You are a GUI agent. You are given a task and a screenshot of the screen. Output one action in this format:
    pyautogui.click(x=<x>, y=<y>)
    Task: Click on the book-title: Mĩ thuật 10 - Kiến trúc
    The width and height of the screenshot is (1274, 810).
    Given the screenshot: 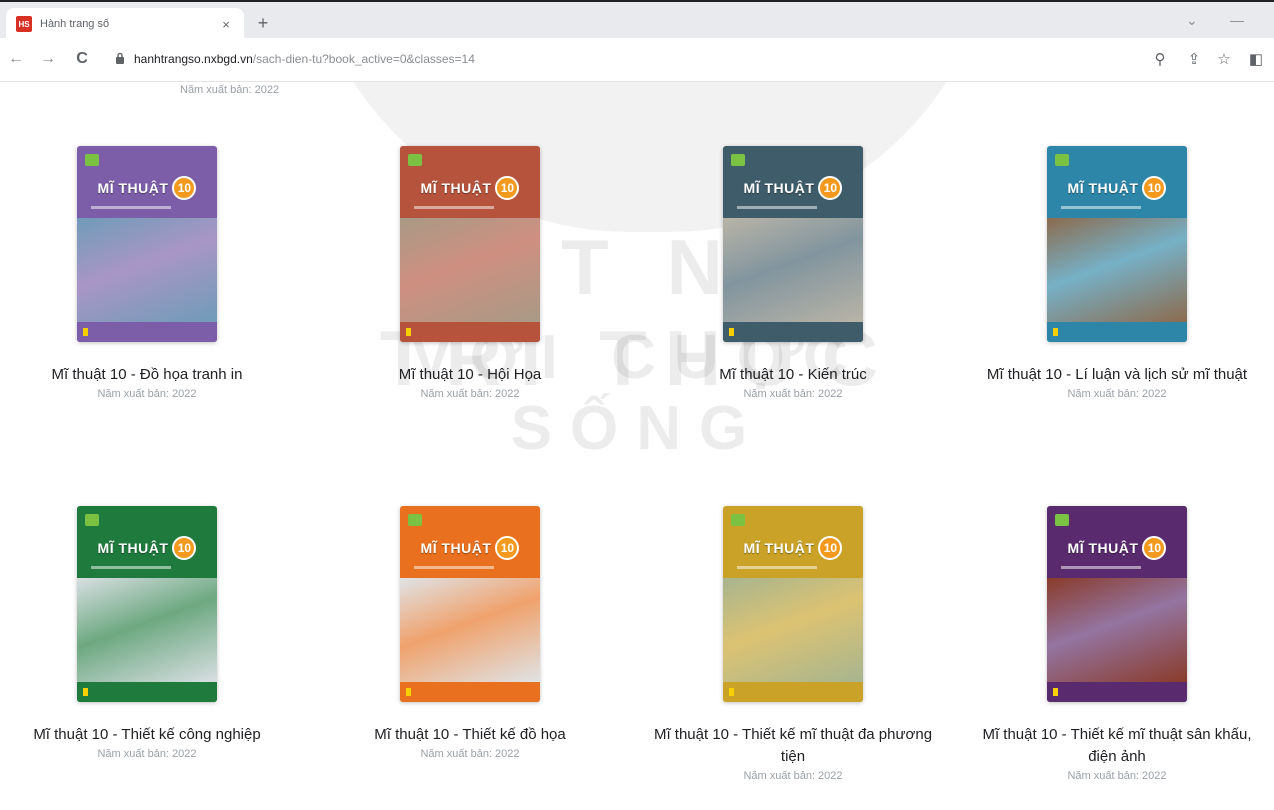 What is the action you would take?
    pyautogui.click(x=793, y=375)
    